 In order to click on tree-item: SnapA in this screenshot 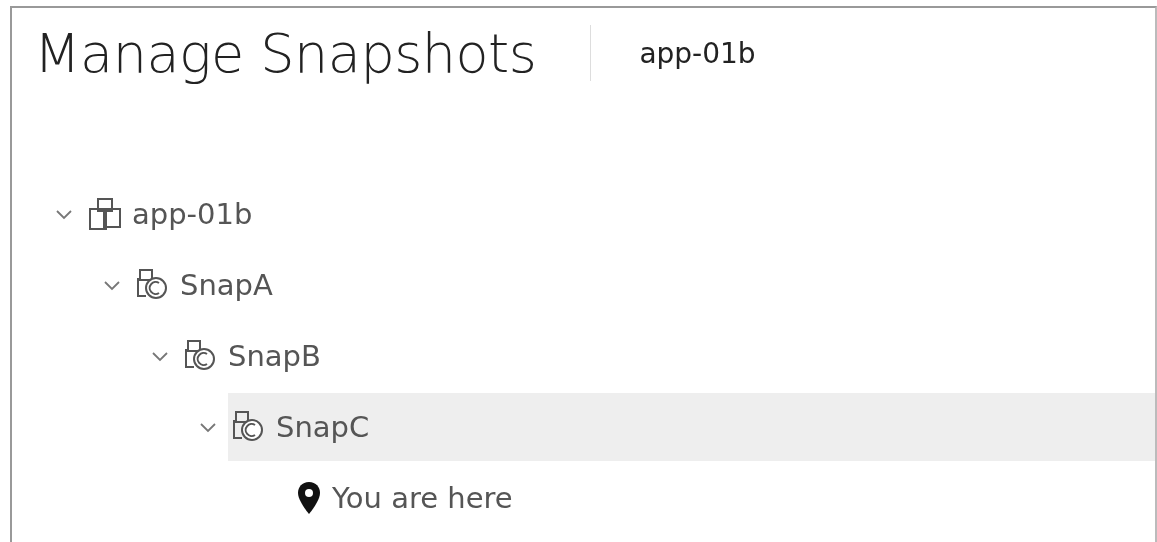, I will do `click(643, 284)`.